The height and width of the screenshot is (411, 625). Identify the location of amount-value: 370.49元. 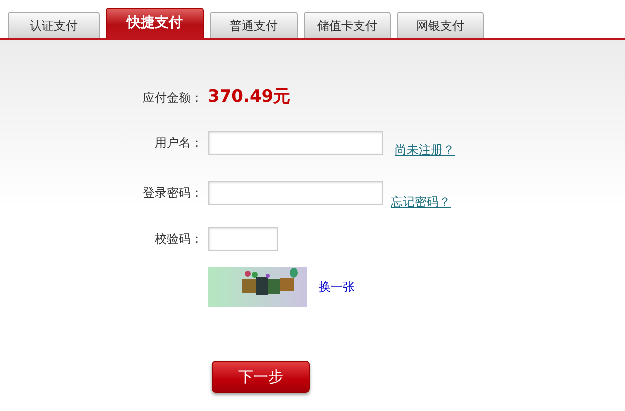
(249, 98).